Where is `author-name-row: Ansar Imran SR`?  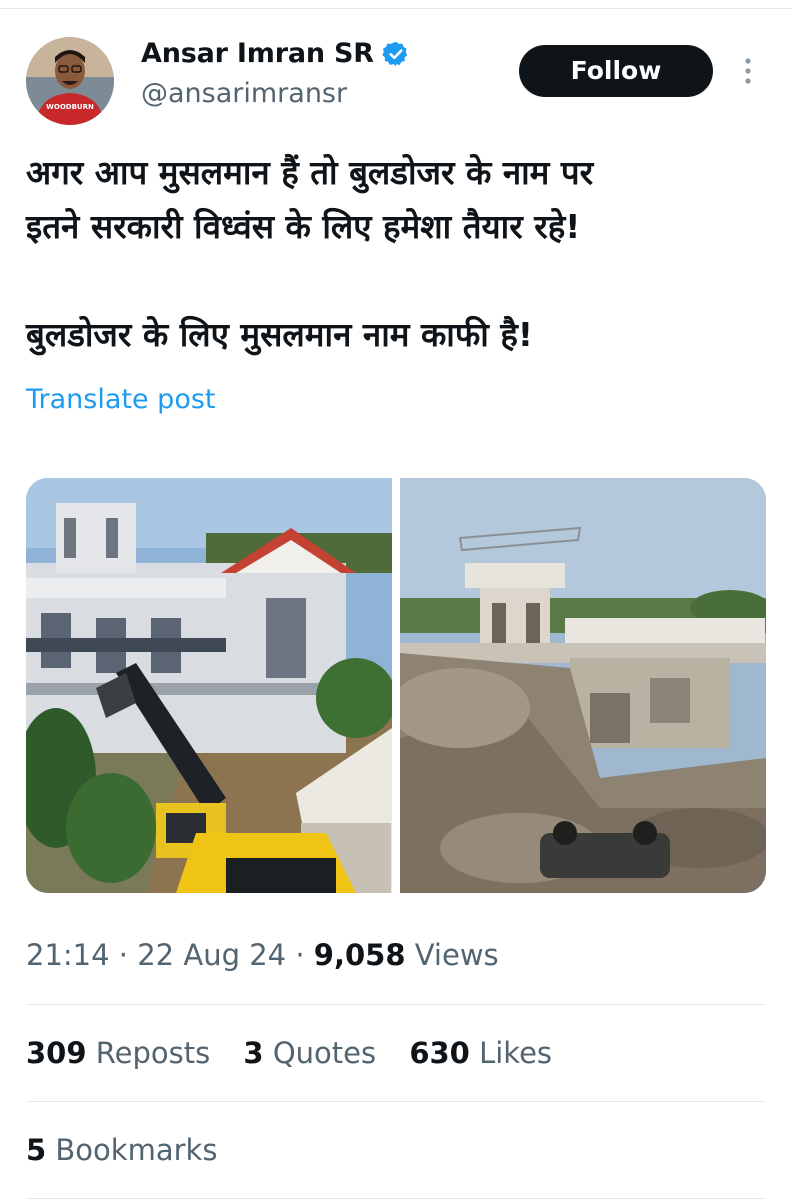 author-name-row: Ansar Imran SR is located at coordinates (275, 53).